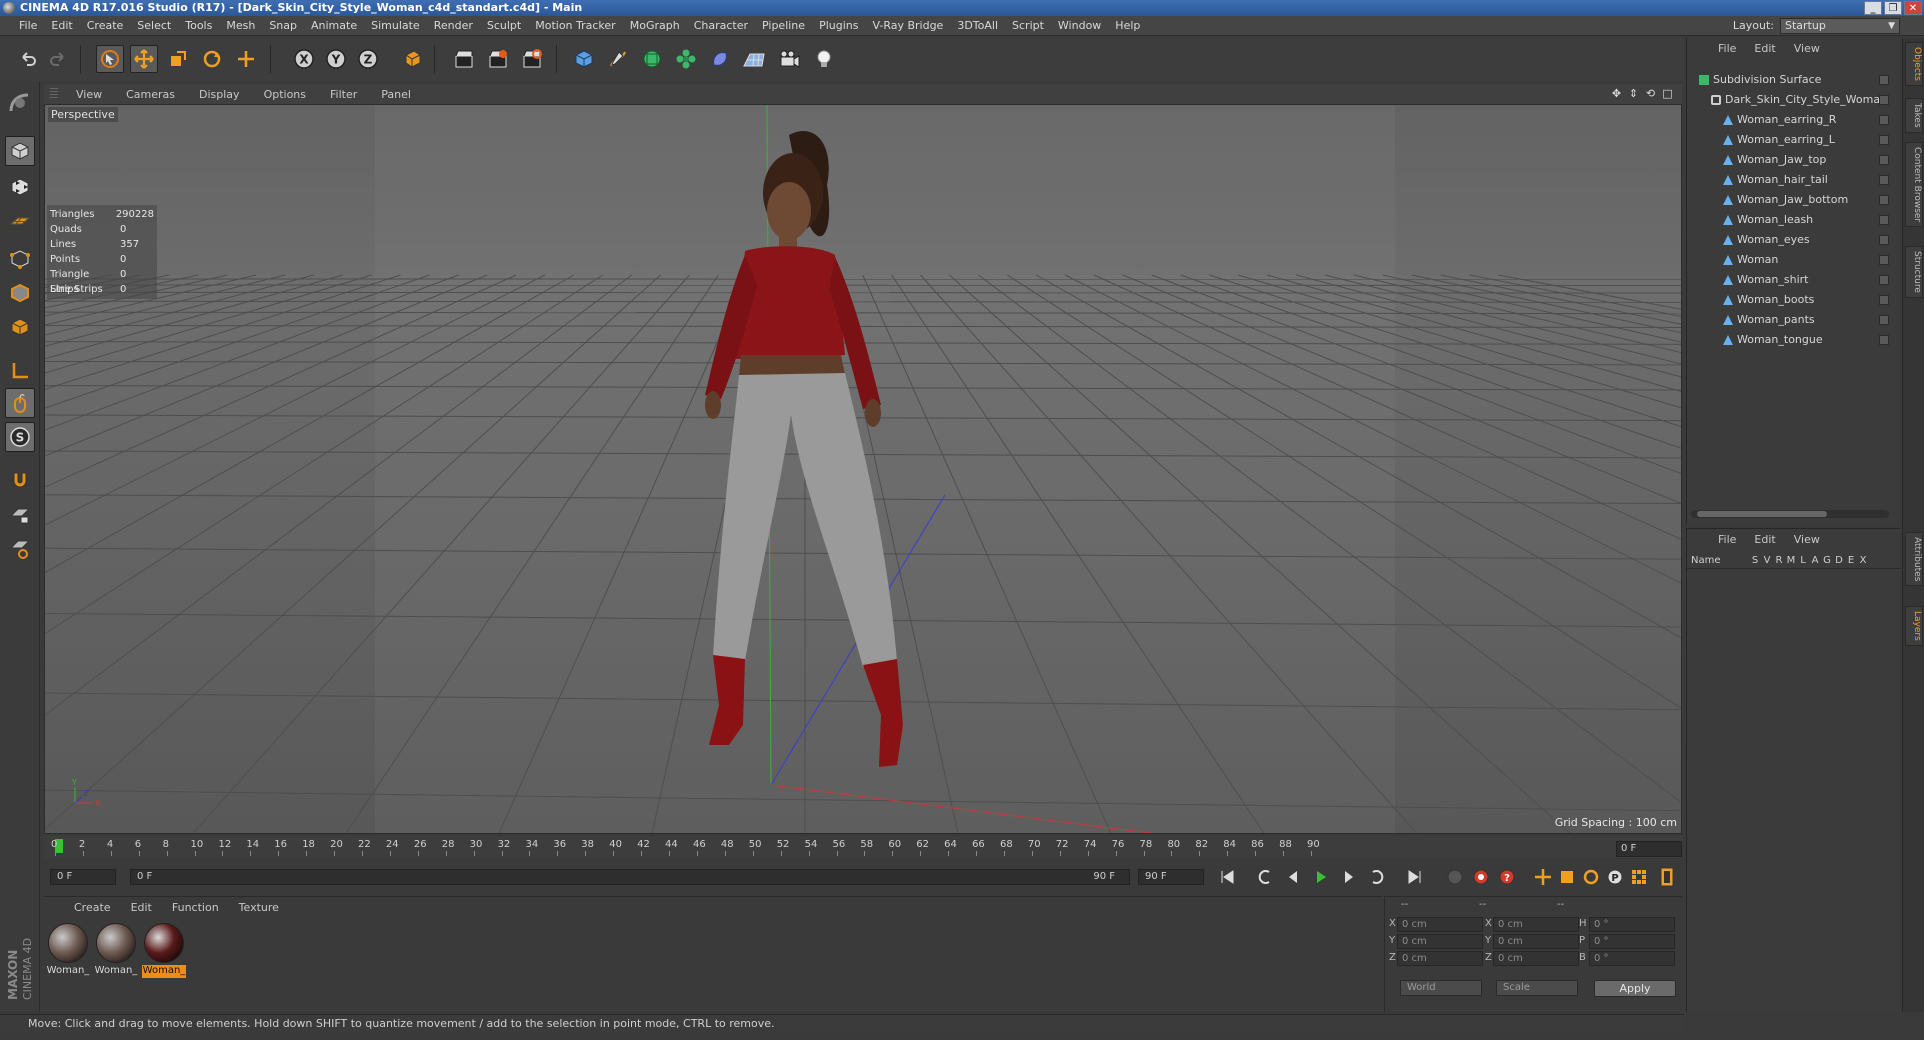 This screenshot has width=1924, height=1040. What do you see at coordinates (198, 25) in the screenshot?
I see `menu-tools: Tools` at bounding box center [198, 25].